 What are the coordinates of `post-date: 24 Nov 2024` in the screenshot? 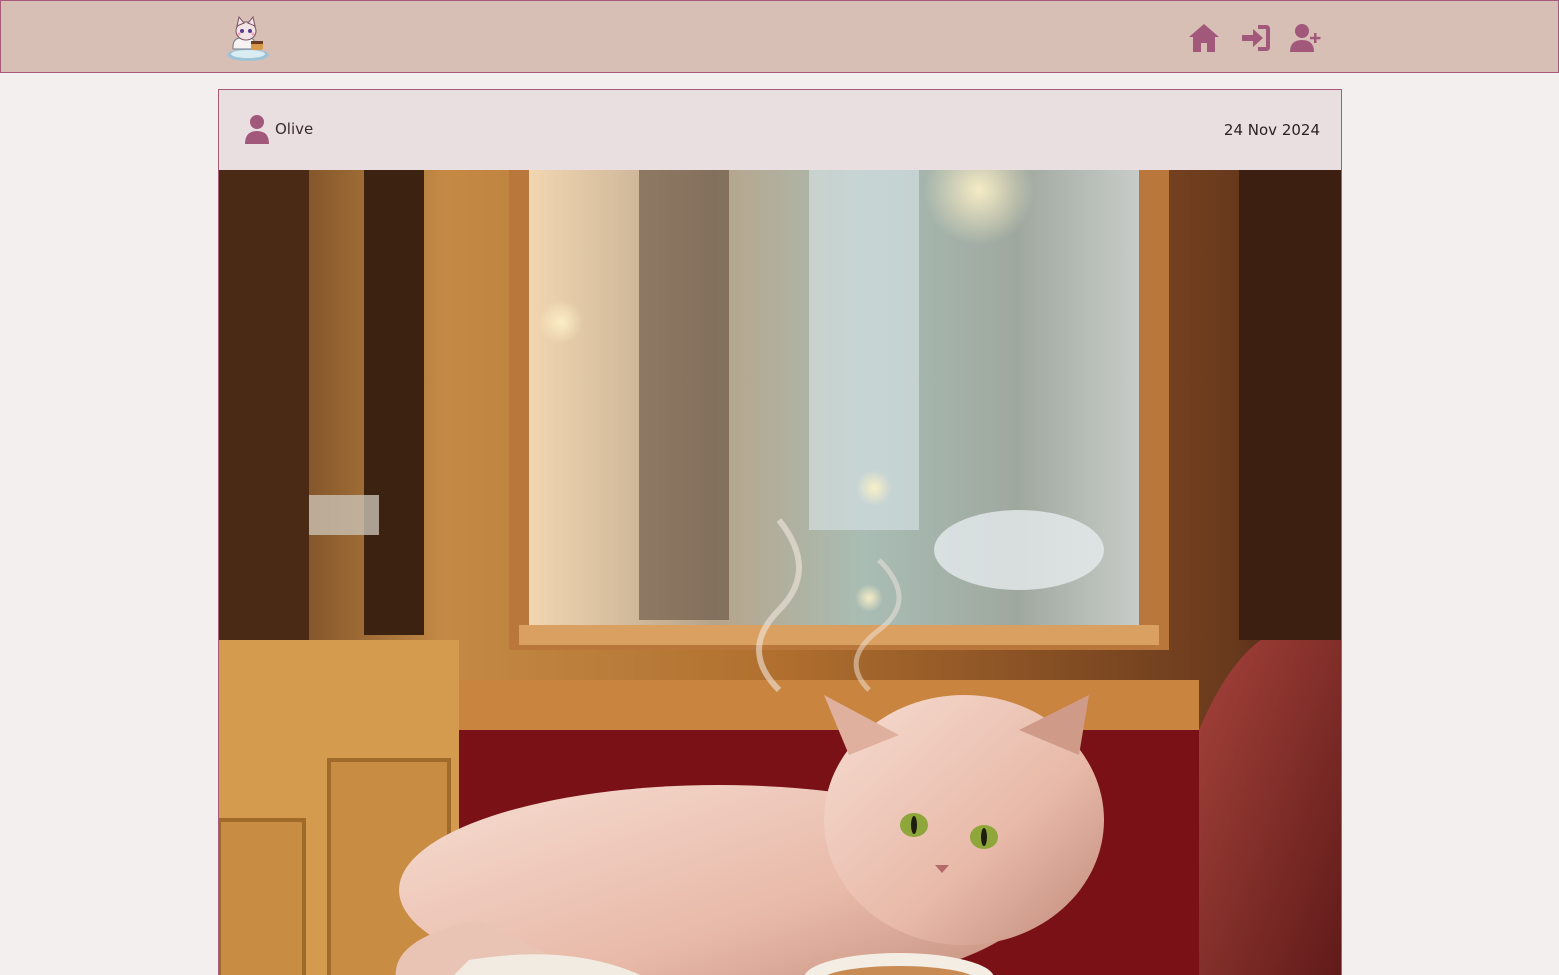 It's located at (1271, 130).